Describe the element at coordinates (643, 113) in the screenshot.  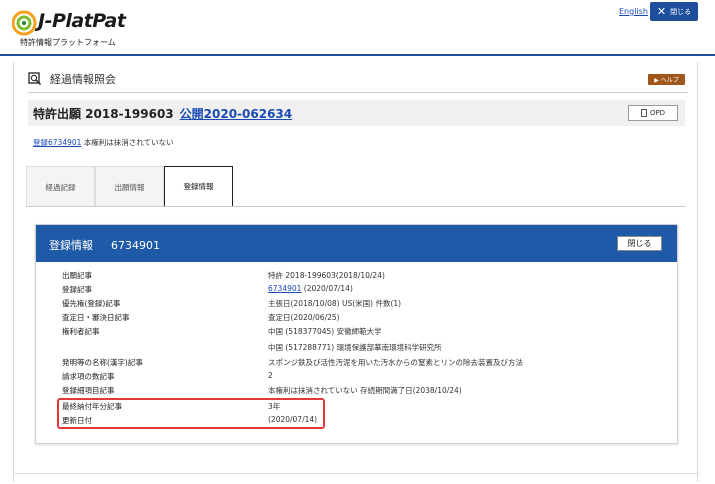
I see `document-icon` at that location.